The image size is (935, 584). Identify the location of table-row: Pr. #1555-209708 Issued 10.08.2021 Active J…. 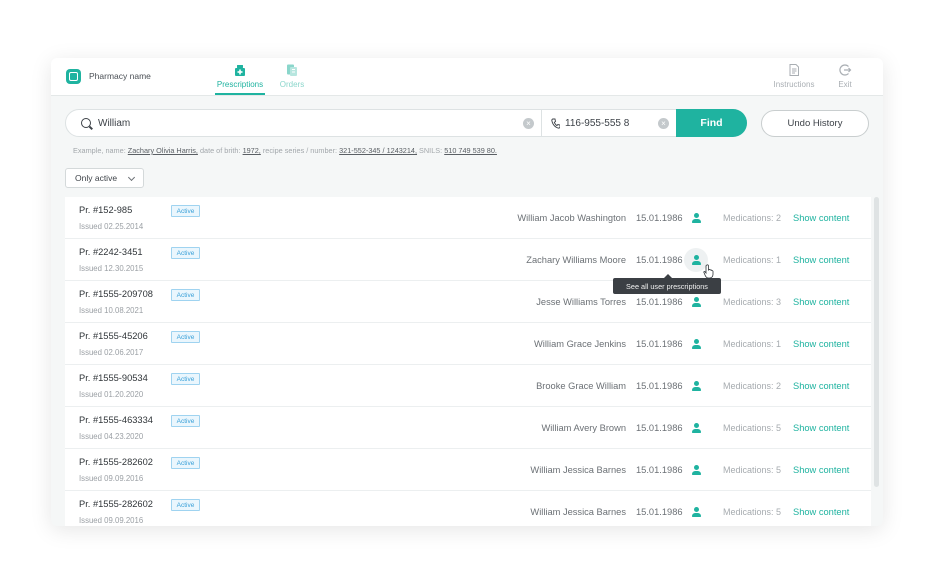
(468, 302).